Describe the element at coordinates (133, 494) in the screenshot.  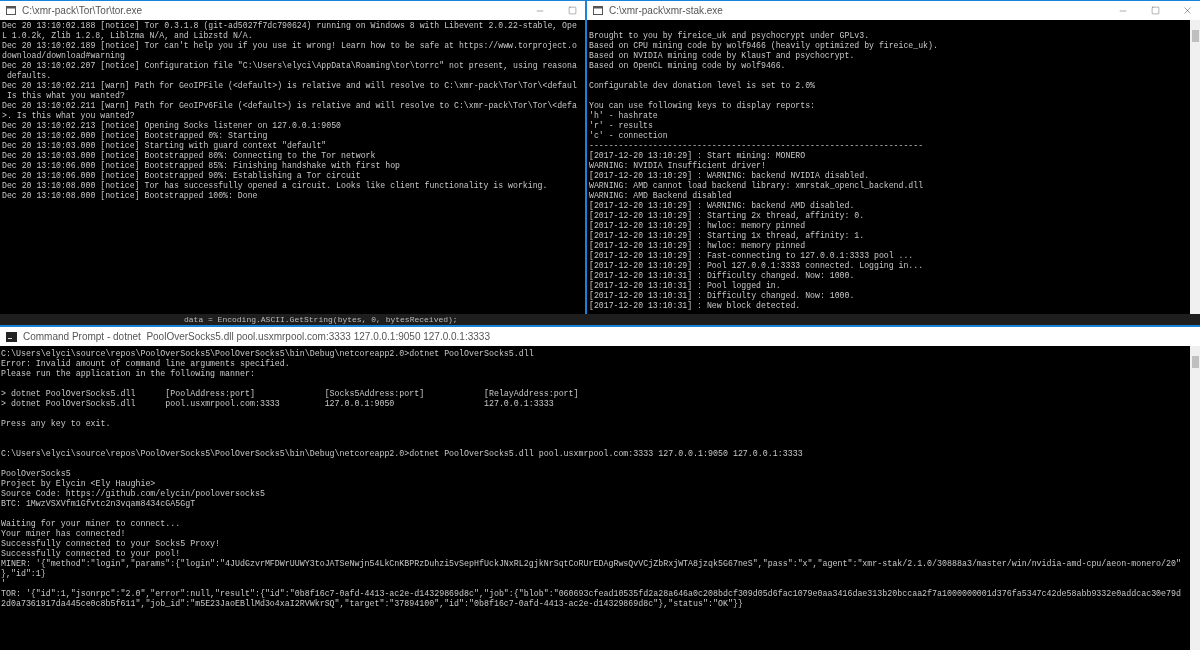
I see `console-line: Source Code: https://github.com/elycin/pooloversocks5` at that location.